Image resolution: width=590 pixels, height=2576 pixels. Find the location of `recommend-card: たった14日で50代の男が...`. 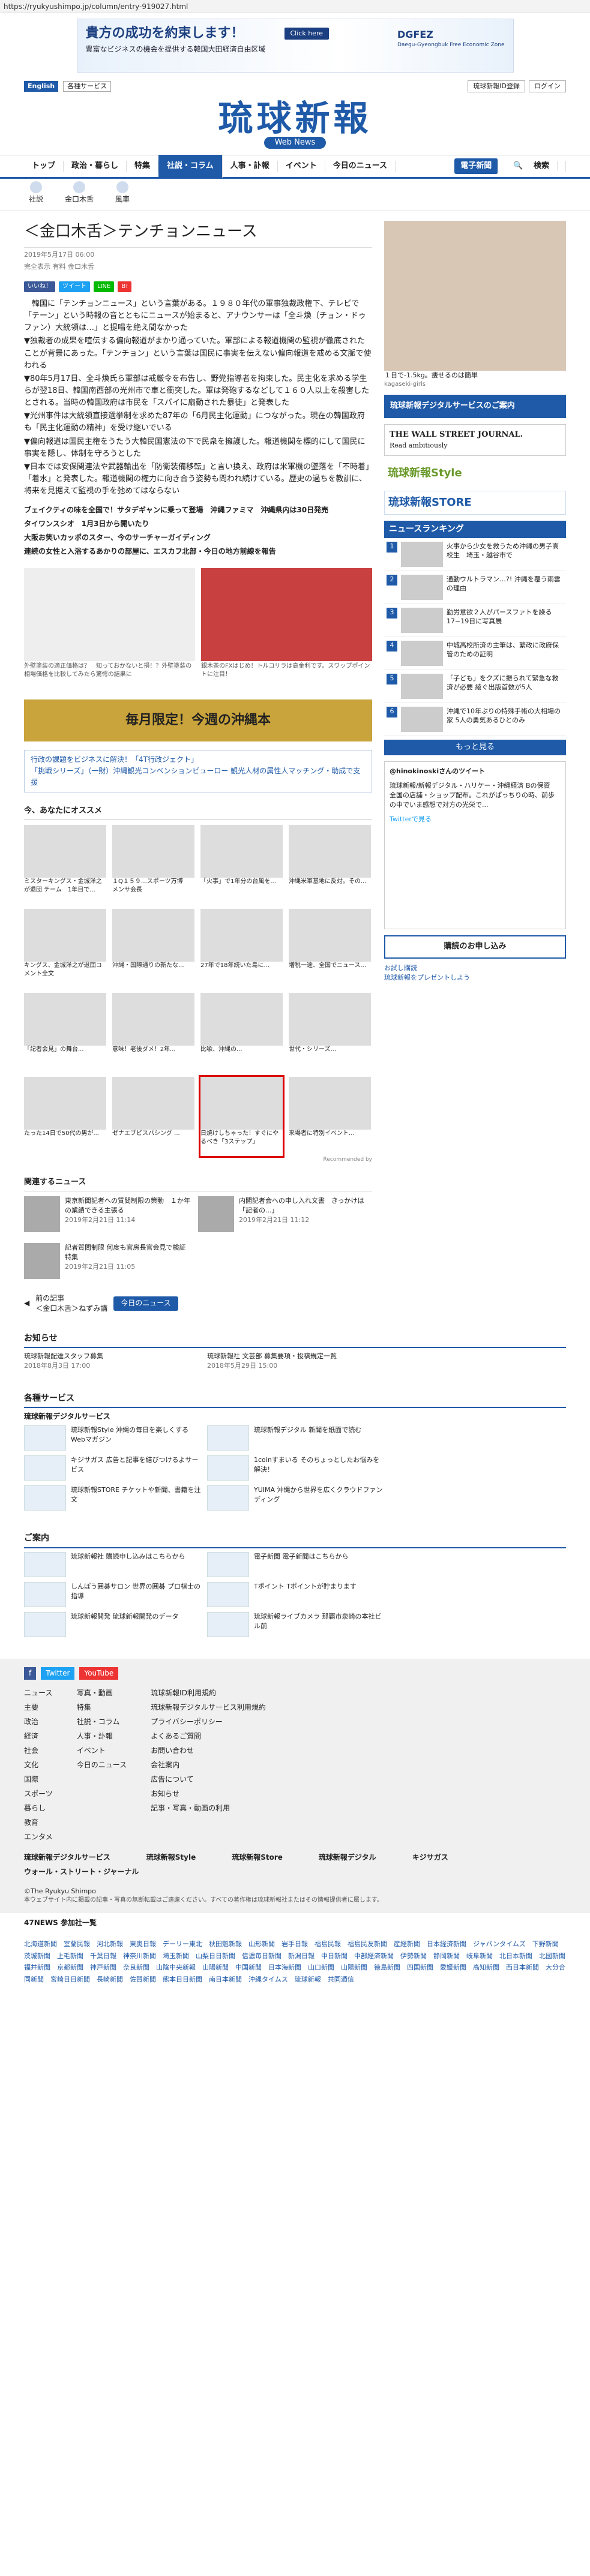

recommend-card: たった14日で50代の男が... is located at coordinates (65, 1116).